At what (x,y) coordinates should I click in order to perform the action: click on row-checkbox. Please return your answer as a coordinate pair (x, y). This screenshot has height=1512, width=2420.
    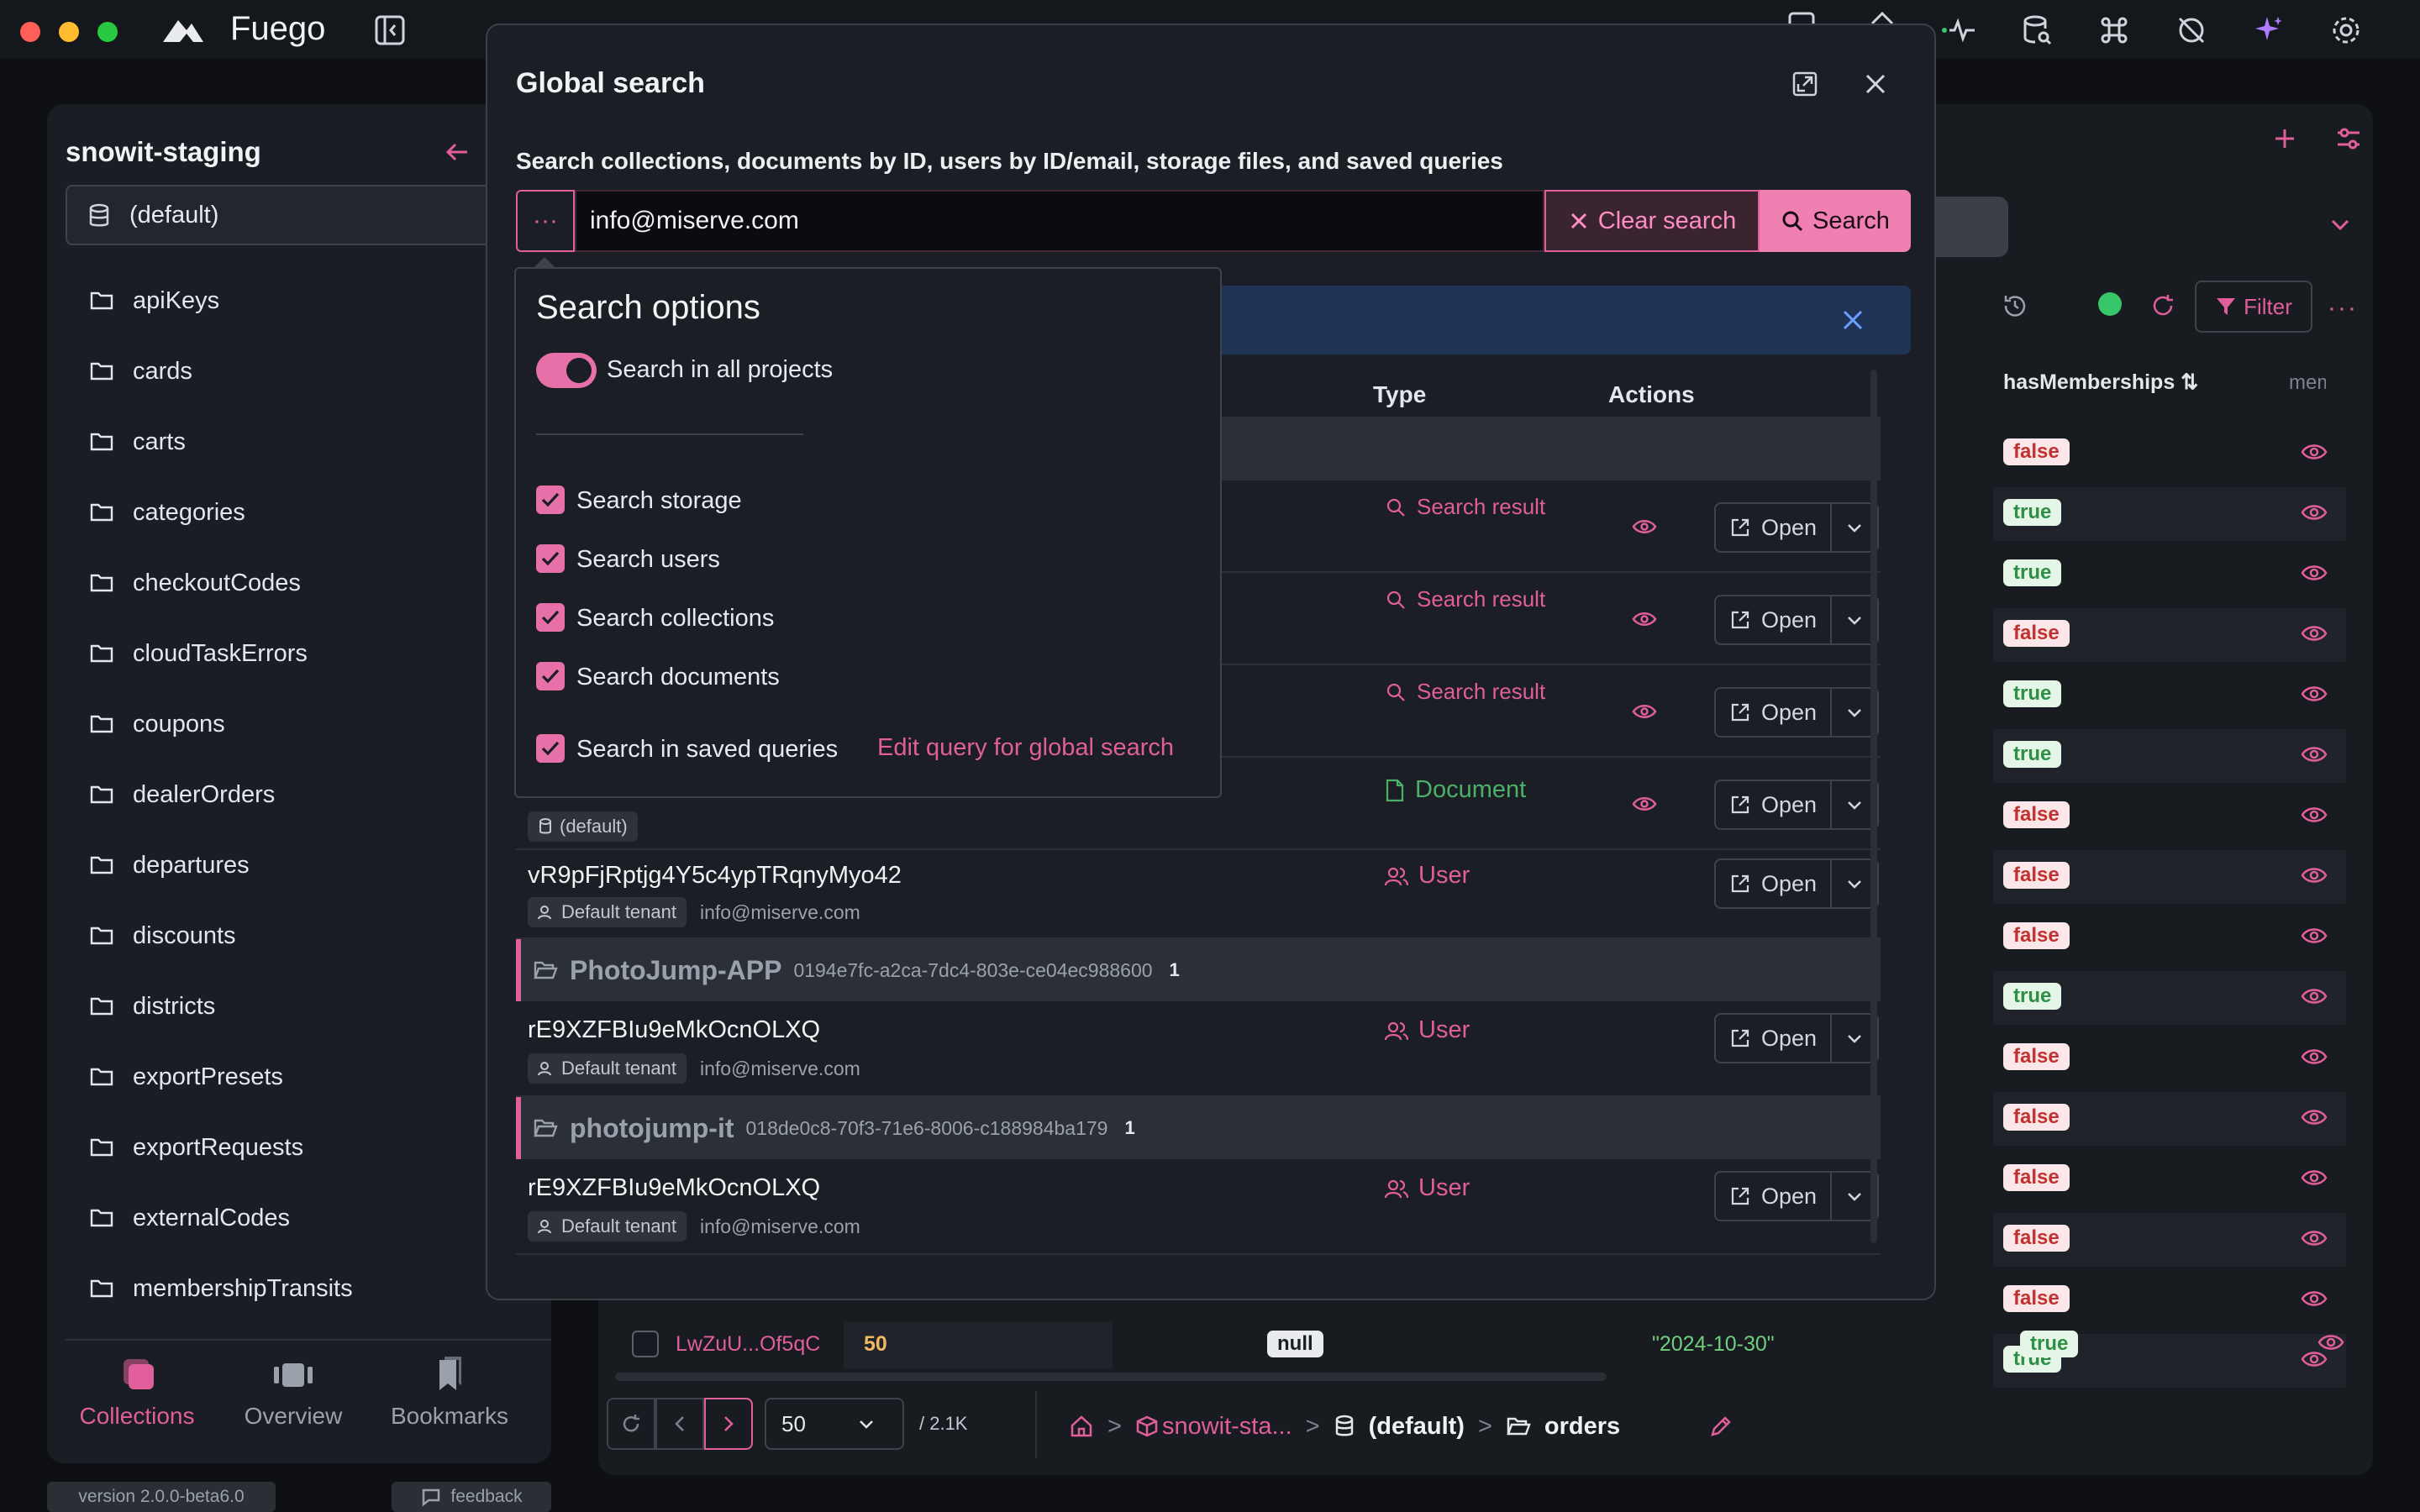
    Looking at the image, I should click on (645, 1344).